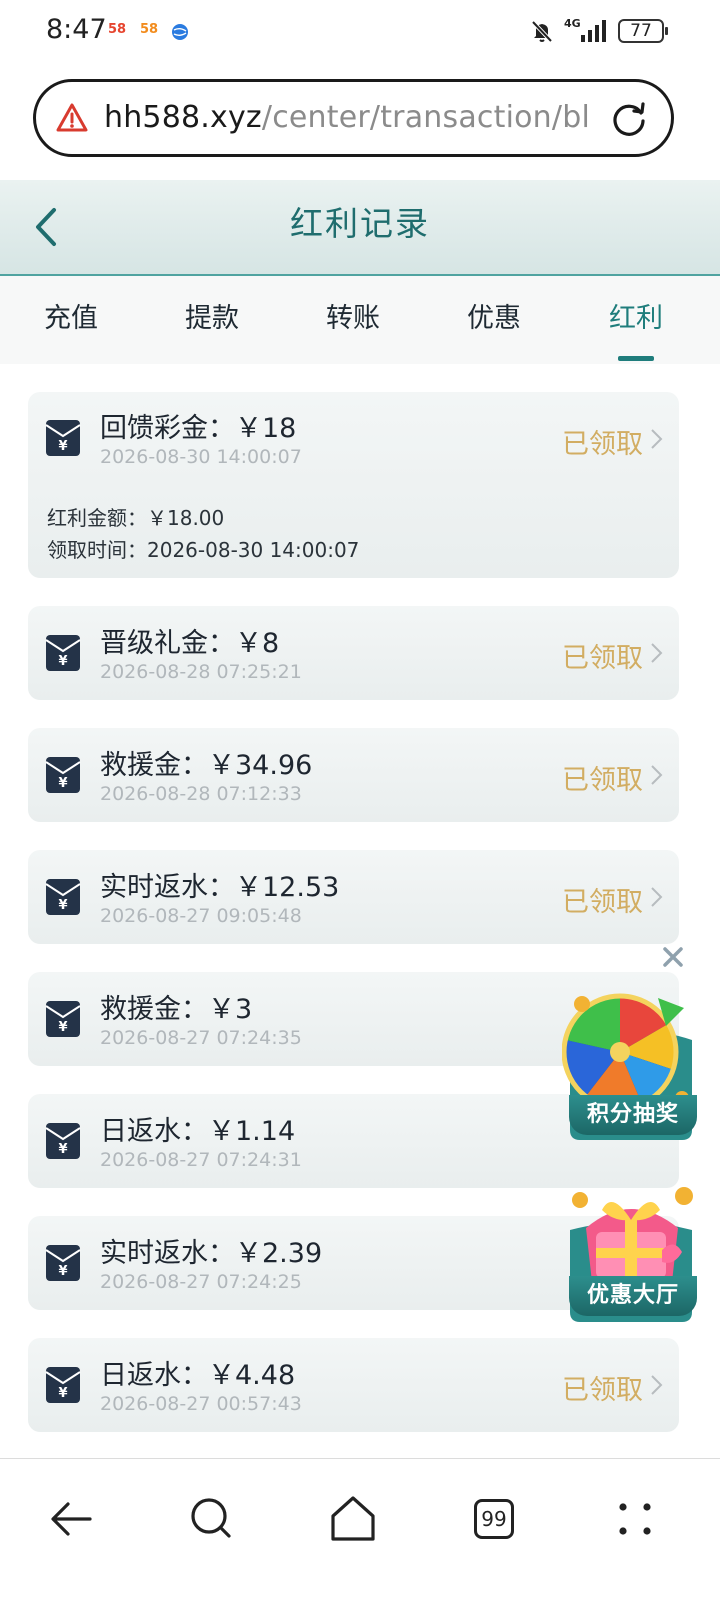 Image resolution: width=720 pixels, height=1600 pixels. I want to click on record-date: 2026-08-27 07:24:31, so click(201, 1160).